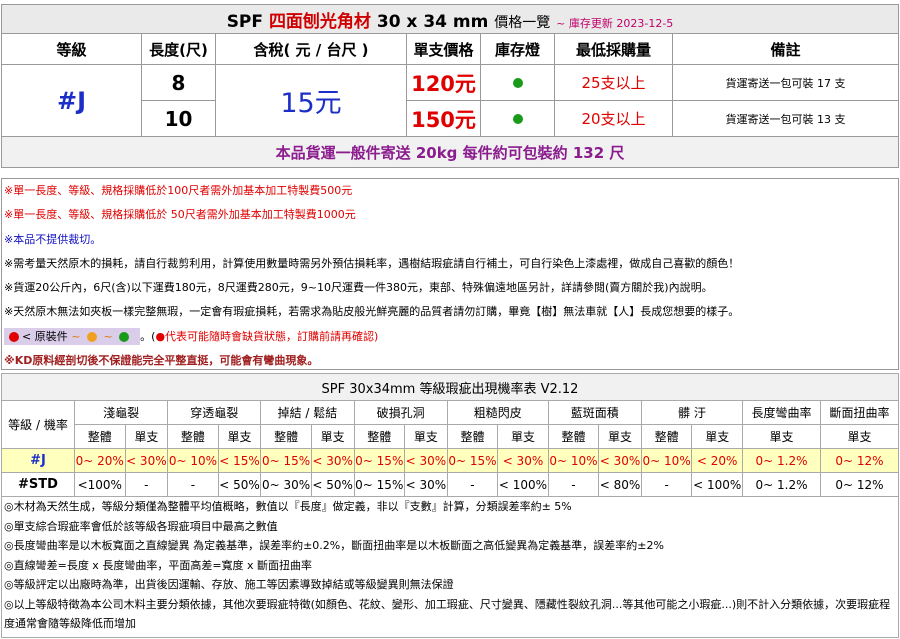 The width and height of the screenshot is (900, 639). Describe the element at coordinates (124, 337) in the screenshot. I see `green-dot-icon` at that location.